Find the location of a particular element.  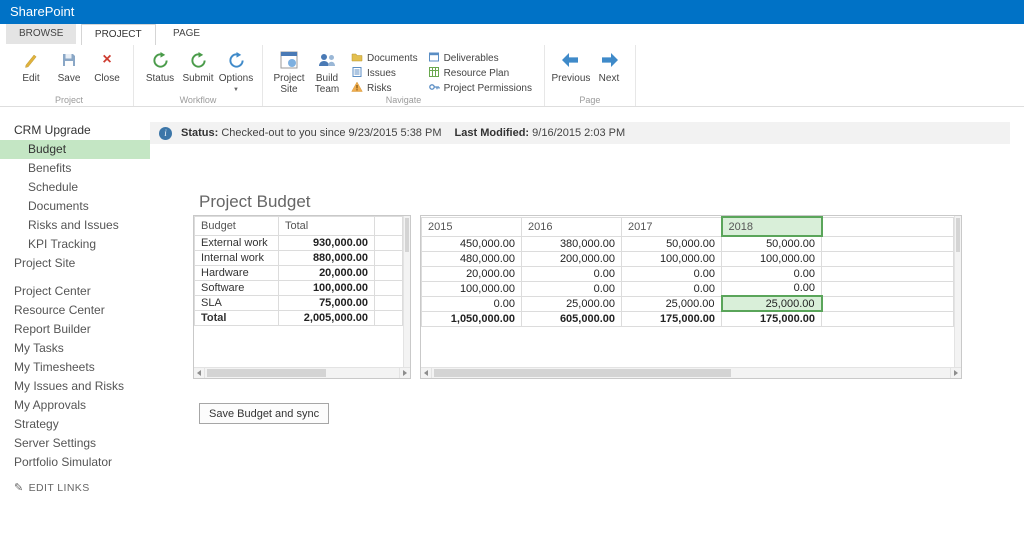

submit-button-label: Submit is located at coordinates (198, 78).